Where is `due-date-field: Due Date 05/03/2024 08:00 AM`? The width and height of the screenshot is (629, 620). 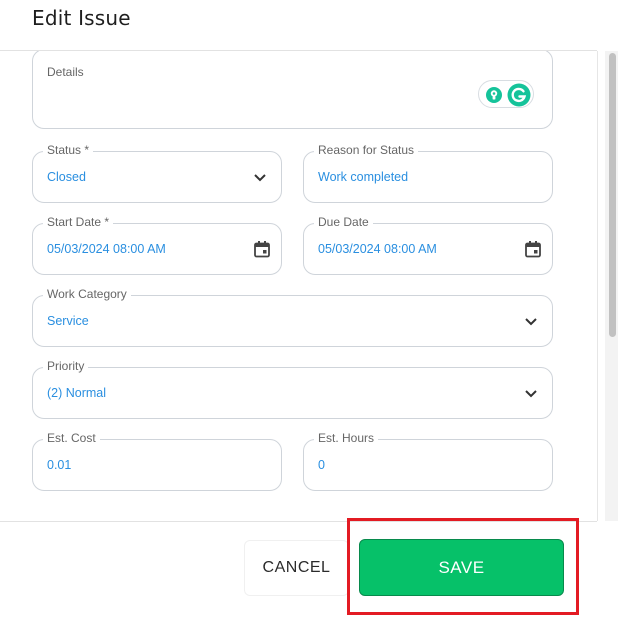 due-date-field: Due Date 05/03/2024 08:00 AM is located at coordinates (428, 245).